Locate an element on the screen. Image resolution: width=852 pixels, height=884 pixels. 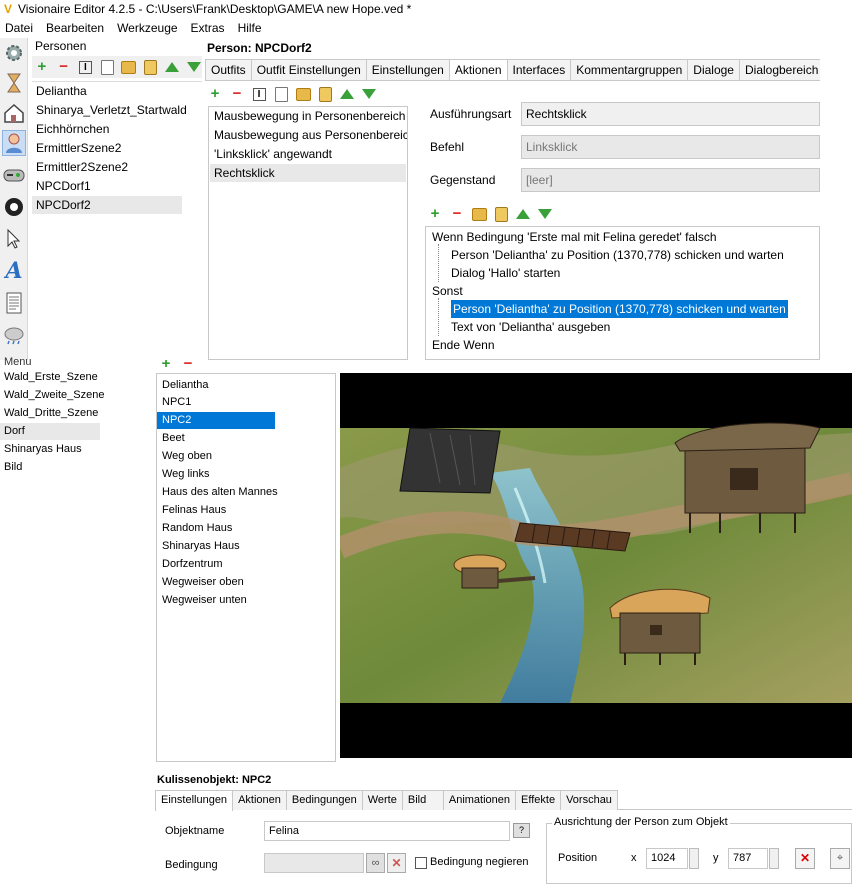
ball-icon is located at coordinates (14, 207).